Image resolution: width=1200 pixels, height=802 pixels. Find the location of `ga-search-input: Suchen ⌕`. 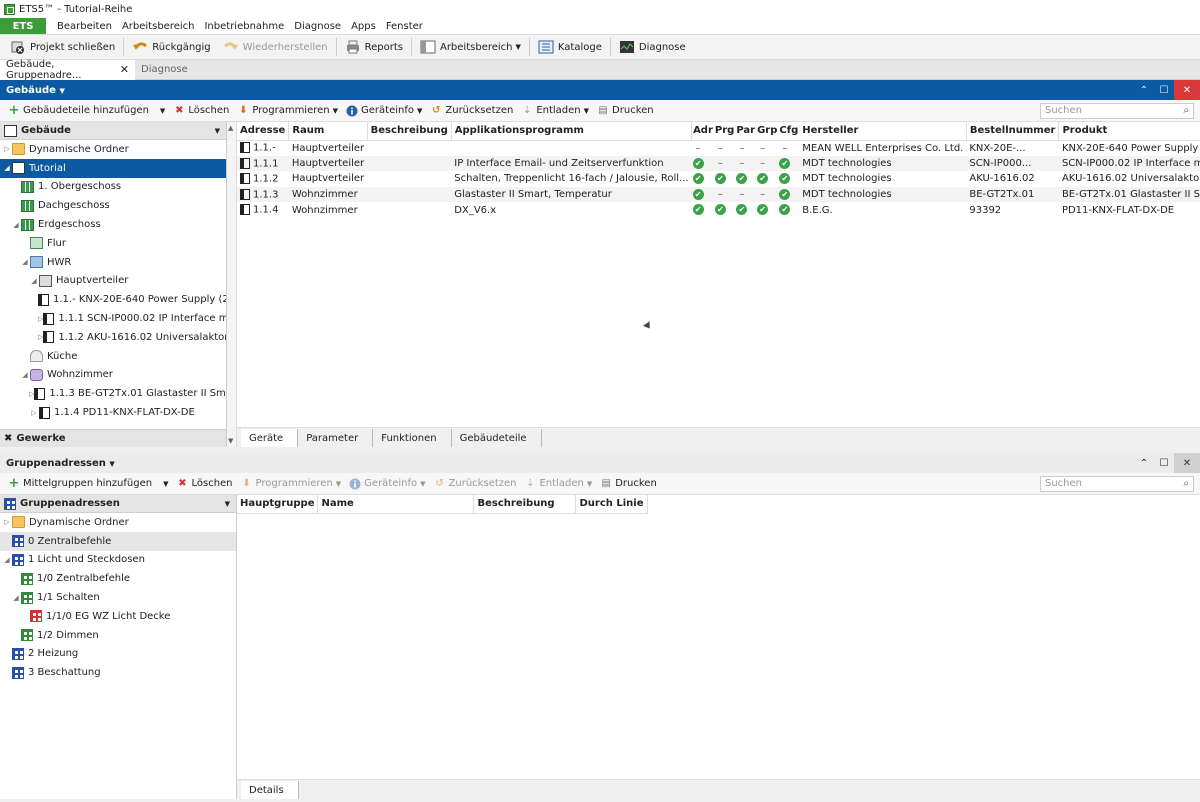

ga-search-input: Suchen ⌕ is located at coordinates (1117, 483).